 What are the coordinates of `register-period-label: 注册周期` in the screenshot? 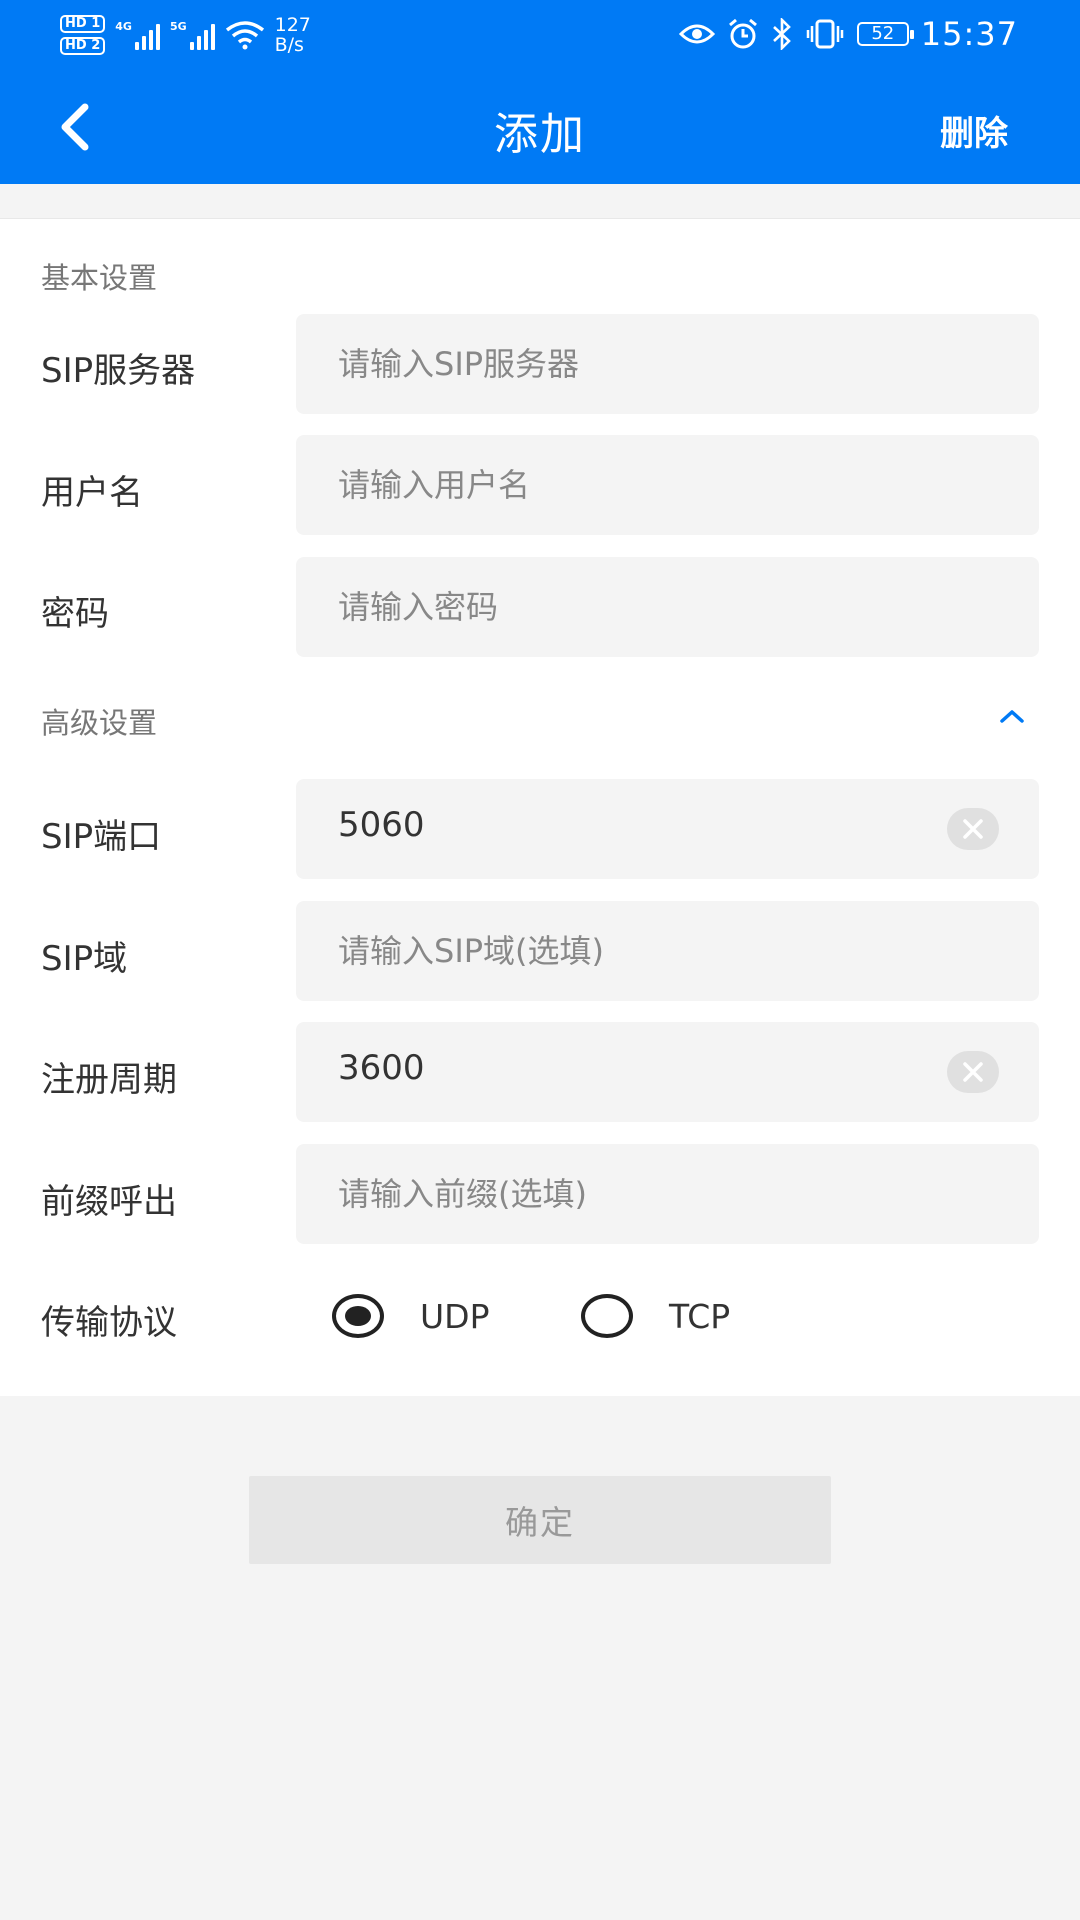 It's located at (109, 1080).